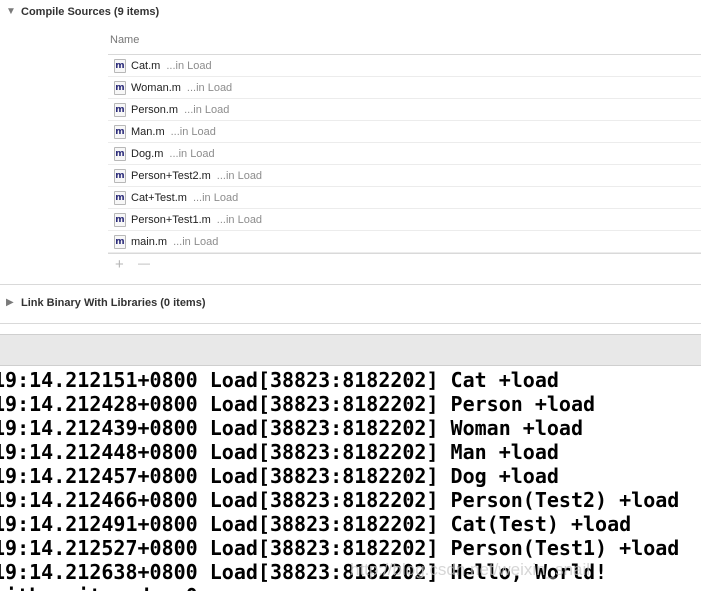  Describe the element at coordinates (149, 242) in the screenshot. I see `file-name: main.m` at that location.